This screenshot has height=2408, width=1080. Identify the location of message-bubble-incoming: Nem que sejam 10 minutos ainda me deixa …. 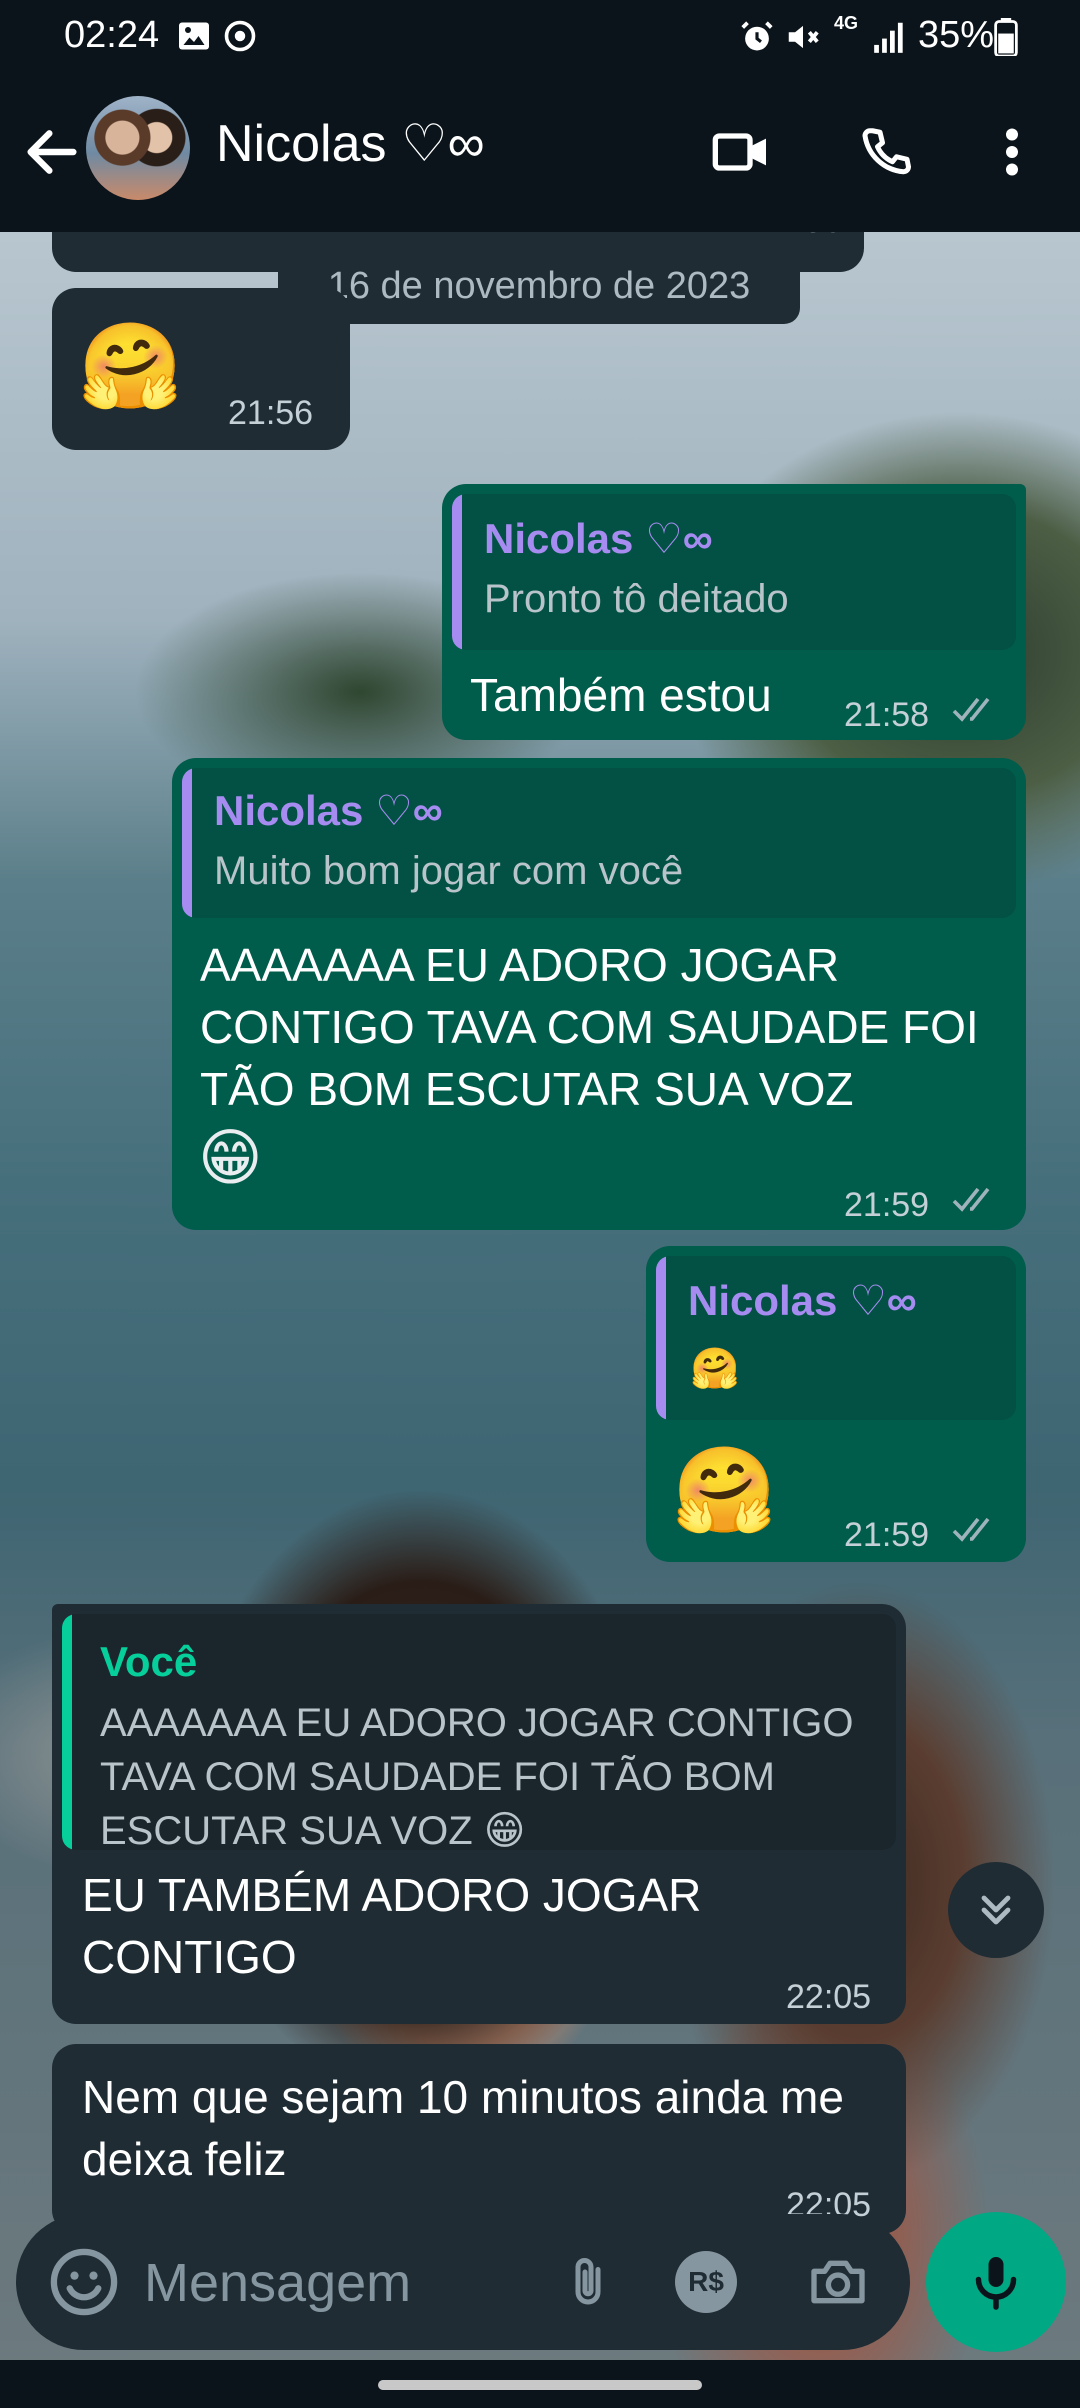
(479, 2139).